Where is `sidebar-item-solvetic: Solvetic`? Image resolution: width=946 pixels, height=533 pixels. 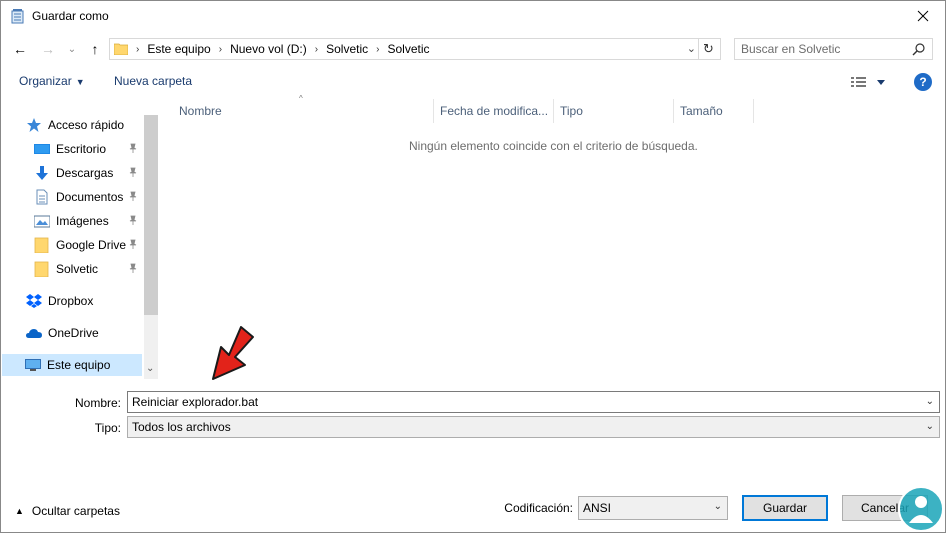 sidebar-item-solvetic: Solvetic is located at coordinates (66, 269).